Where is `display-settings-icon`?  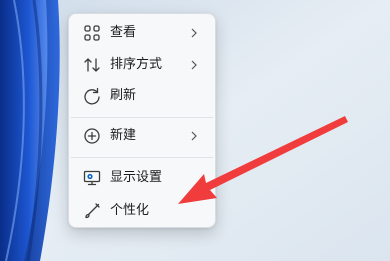 display-settings-icon is located at coordinates (92, 178).